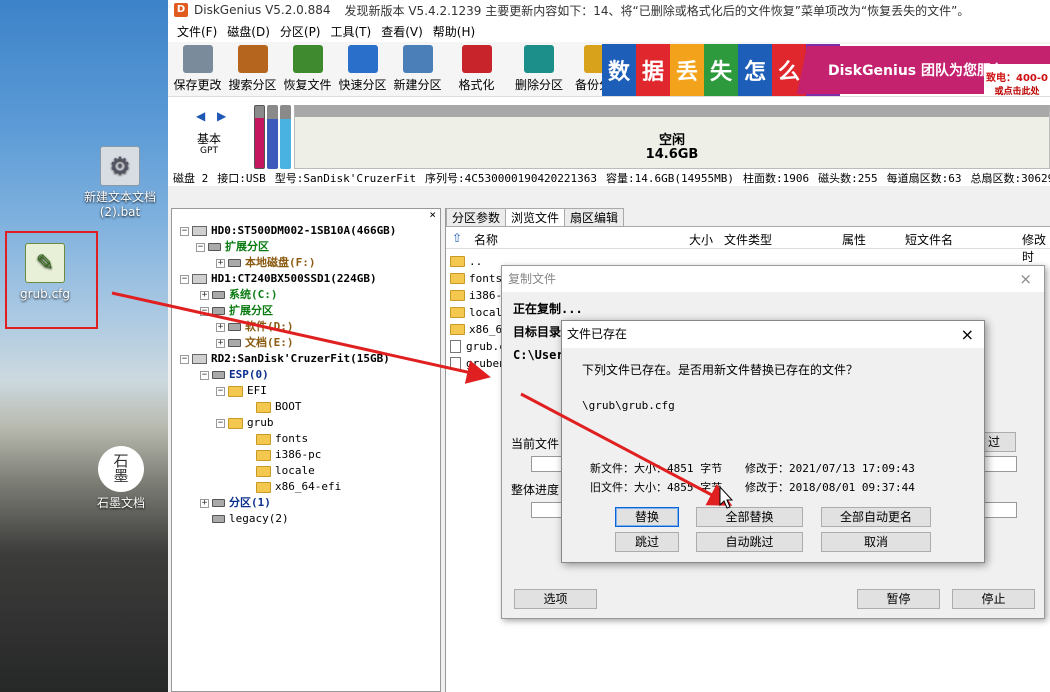 The image size is (1050, 692). Describe the element at coordinates (402, 31) in the screenshot. I see `menu-view: 查看(V)` at that location.